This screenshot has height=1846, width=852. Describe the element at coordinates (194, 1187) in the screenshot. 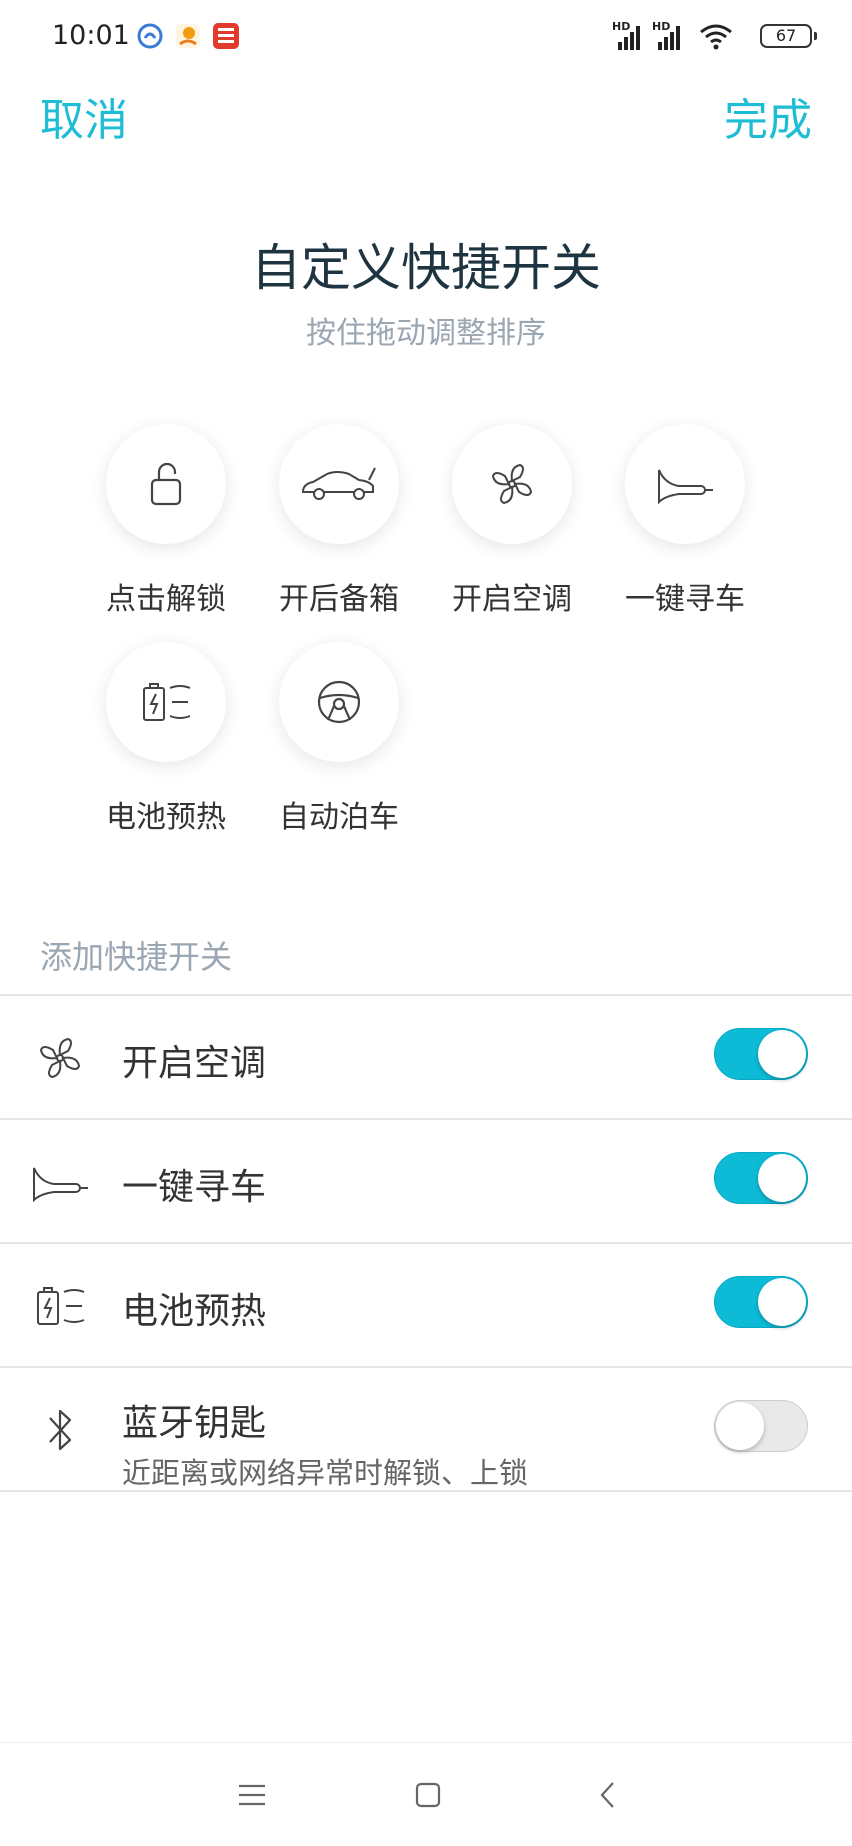

I see `list-item-label: 一键寻车` at that location.